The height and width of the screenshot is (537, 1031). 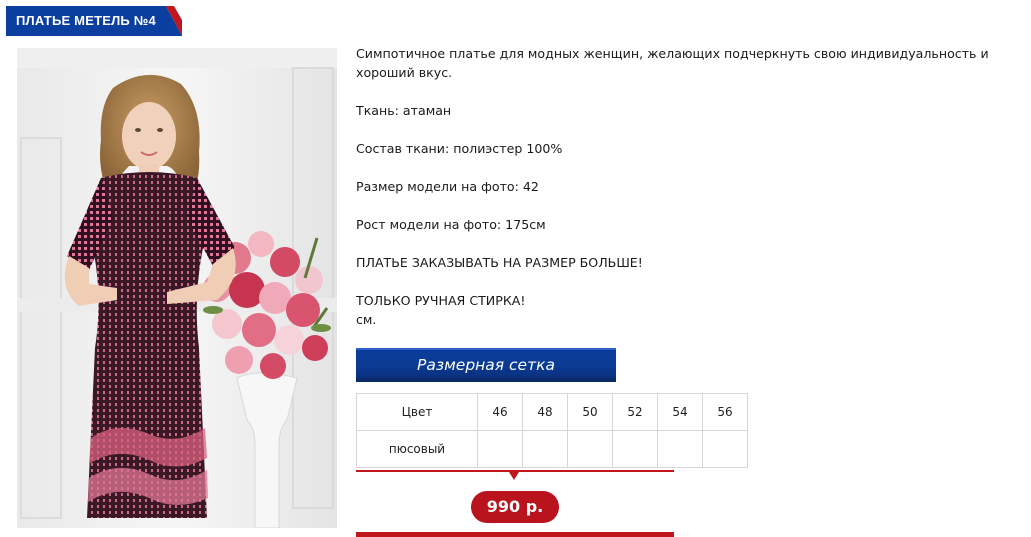 What do you see at coordinates (417, 449) in the screenshot?
I see `color-name-cell: пюсовый` at bounding box center [417, 449].